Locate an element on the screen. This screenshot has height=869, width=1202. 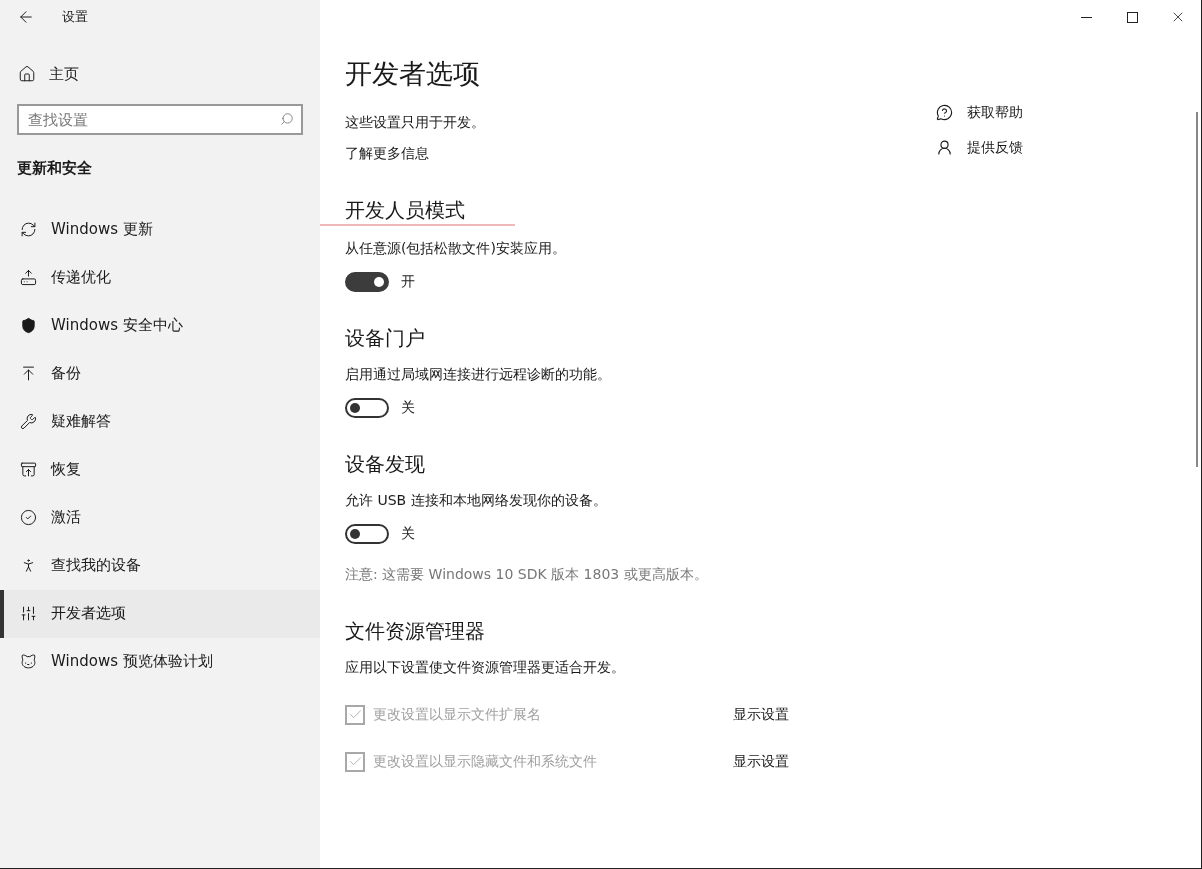
section-heading: 开发人员模式 is located at coordinates (405, 210).